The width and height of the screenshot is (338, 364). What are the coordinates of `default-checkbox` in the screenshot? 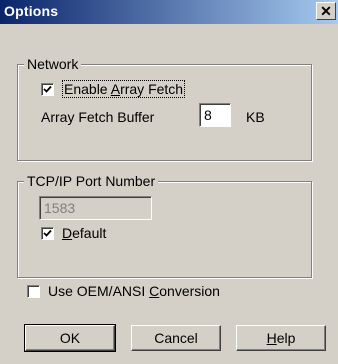 It's located at (47, 233).